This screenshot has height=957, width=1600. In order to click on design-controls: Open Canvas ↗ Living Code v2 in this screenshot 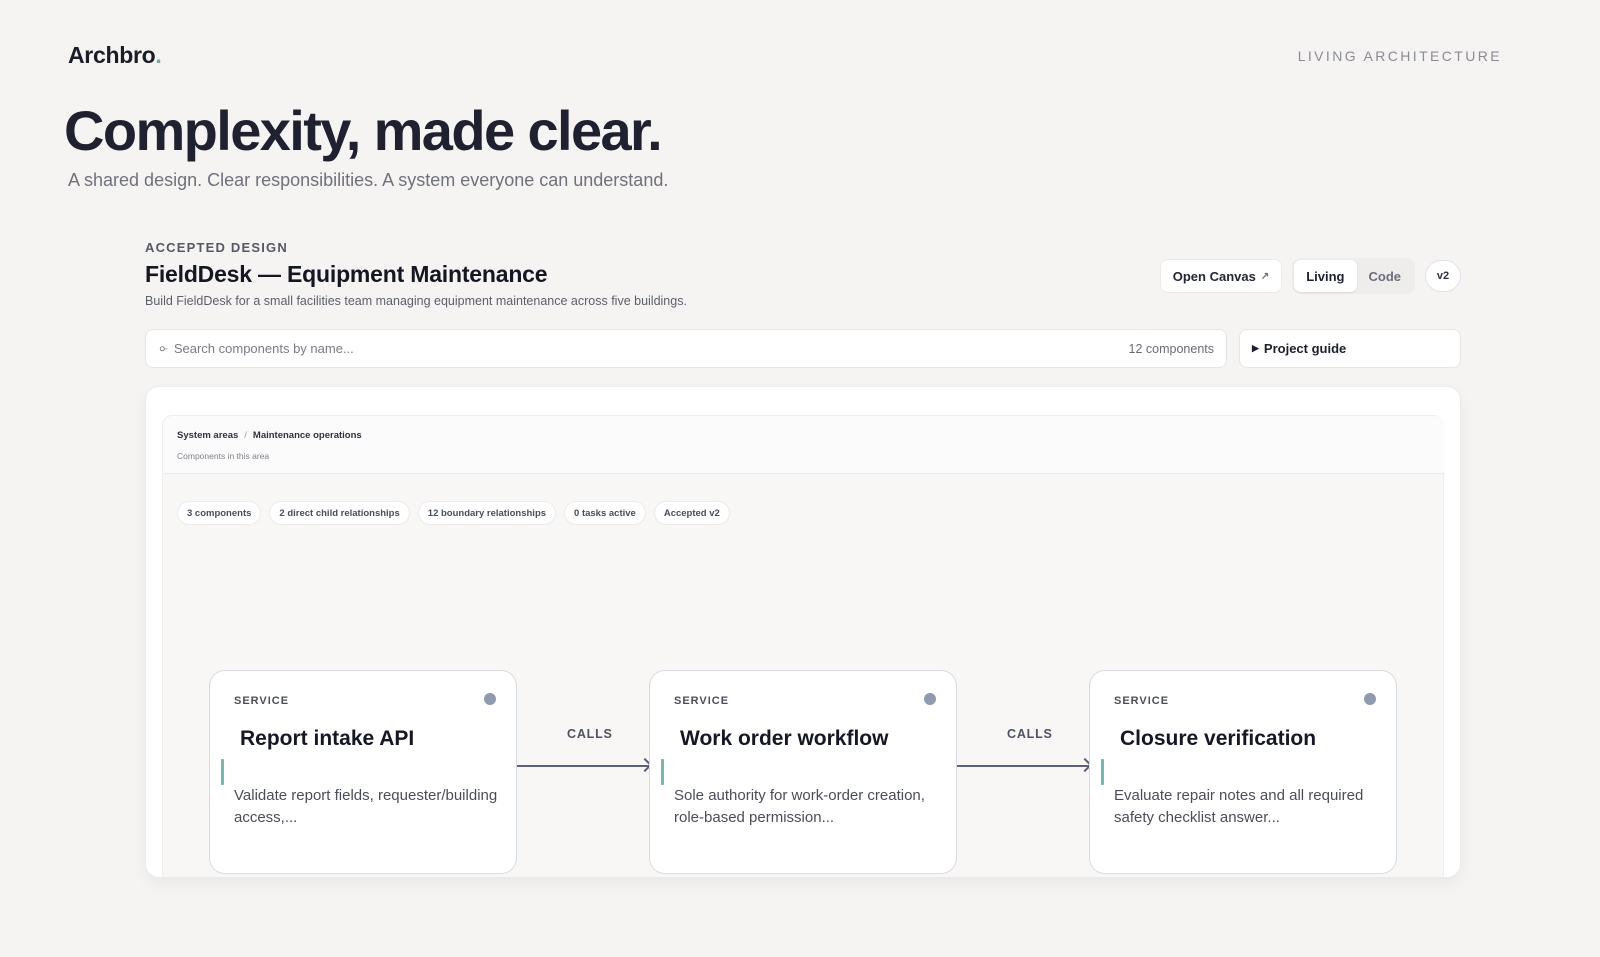, I will do `click(1310, 276)`.